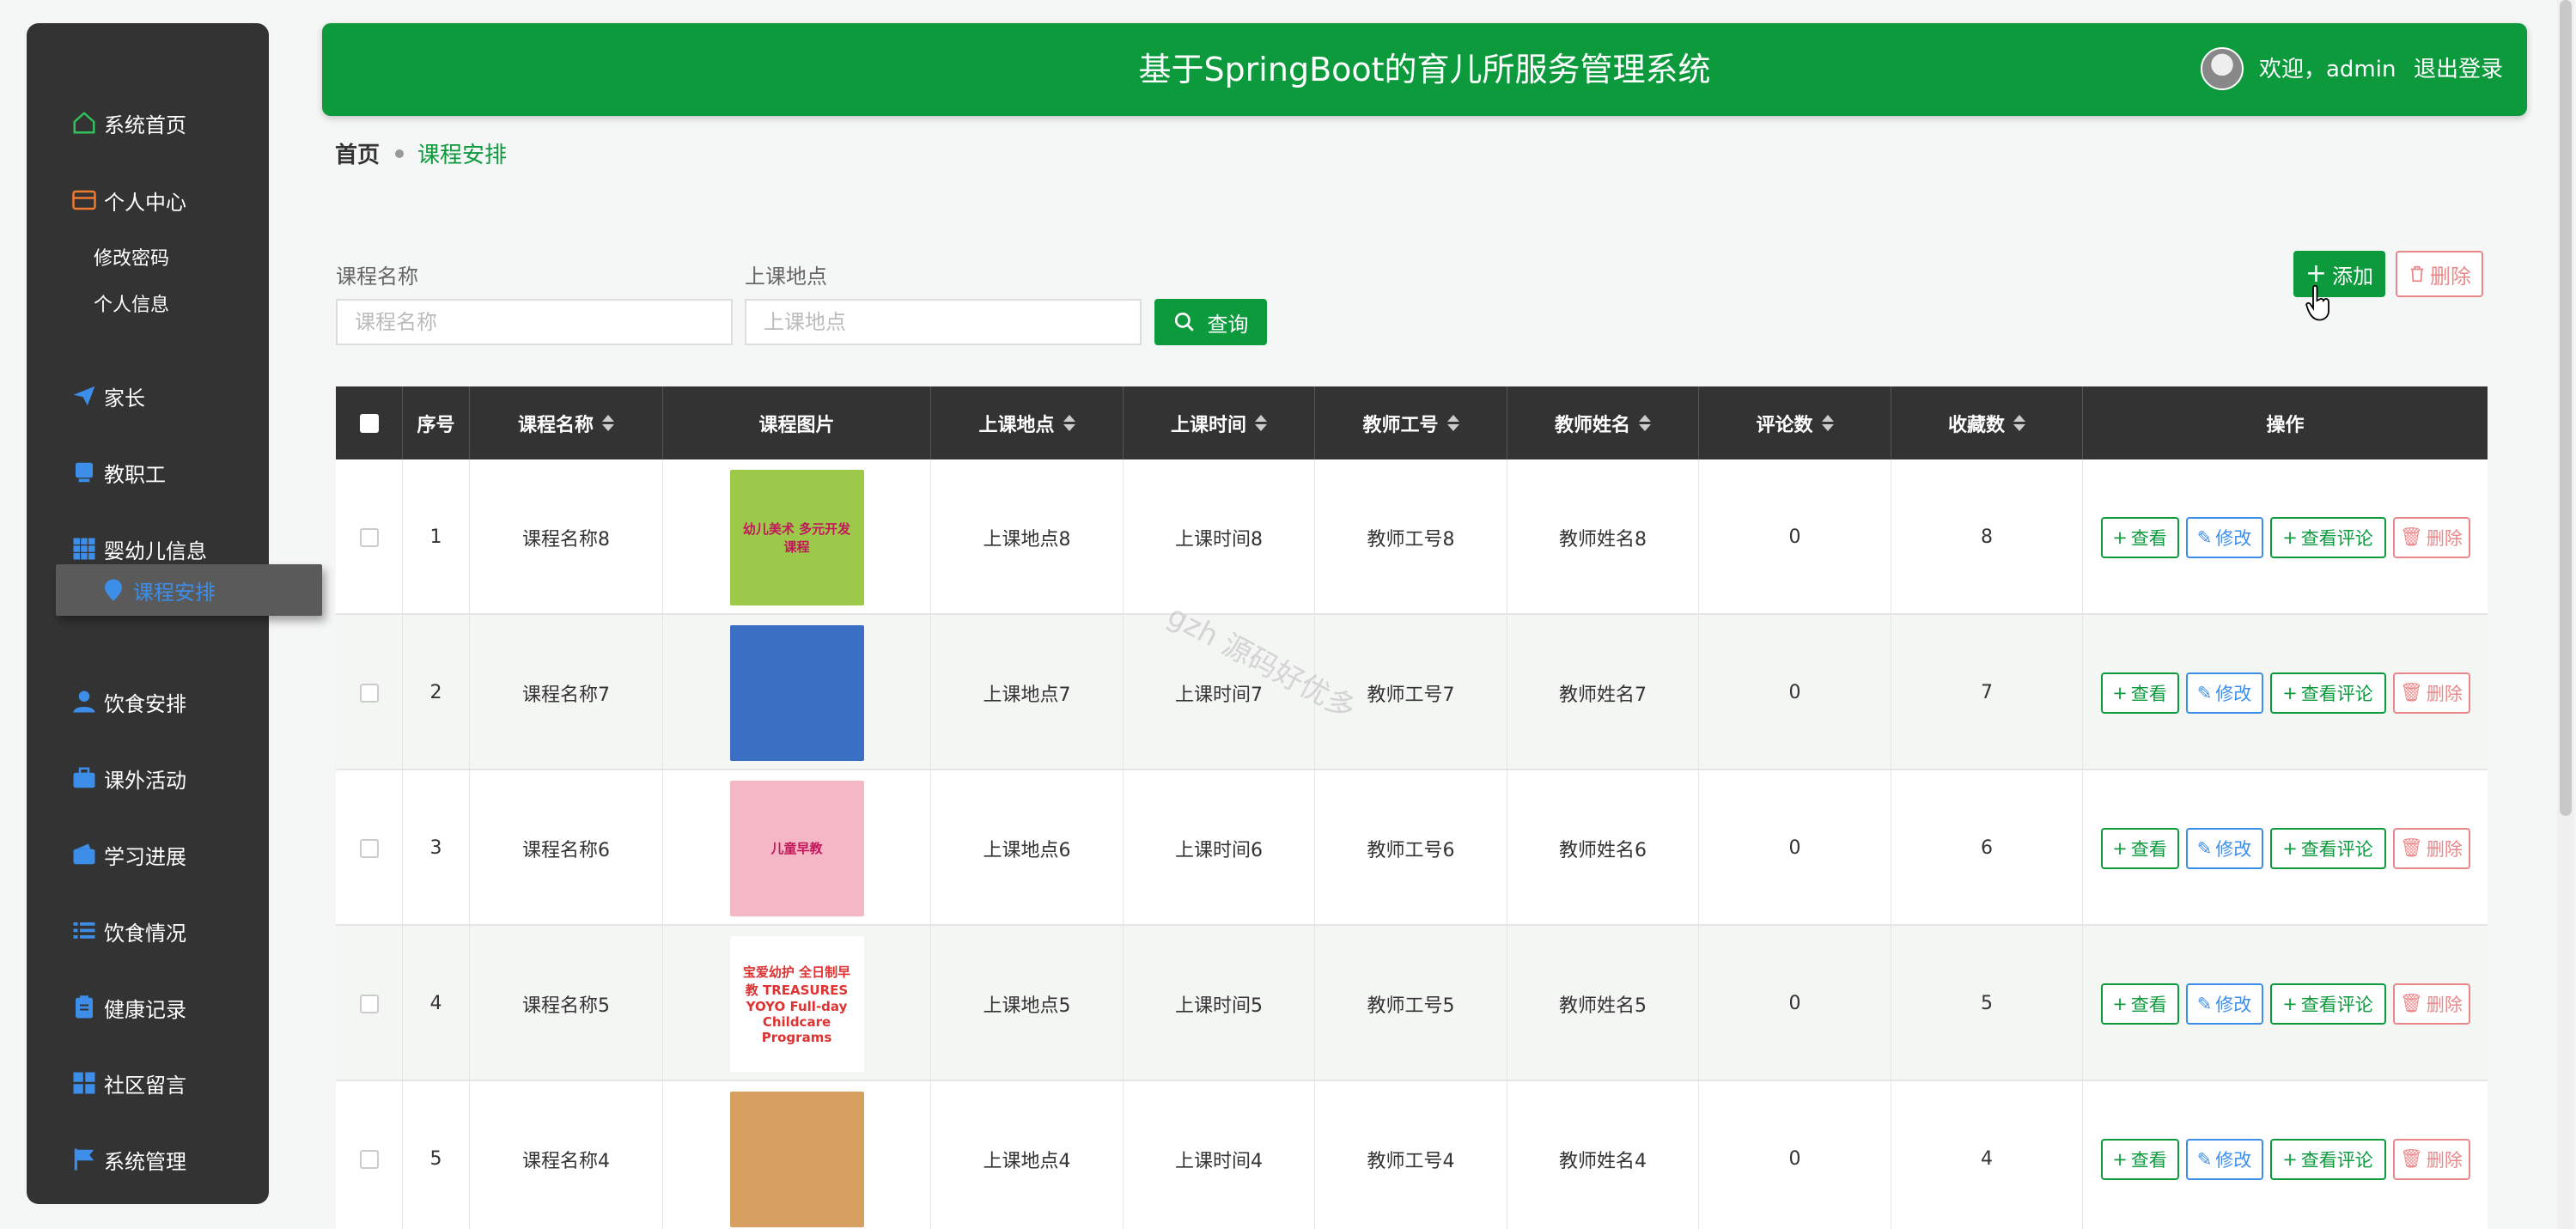 The width and height of the screenshot is (2576, 1229). I want to click on place-input, so click(943, 322).